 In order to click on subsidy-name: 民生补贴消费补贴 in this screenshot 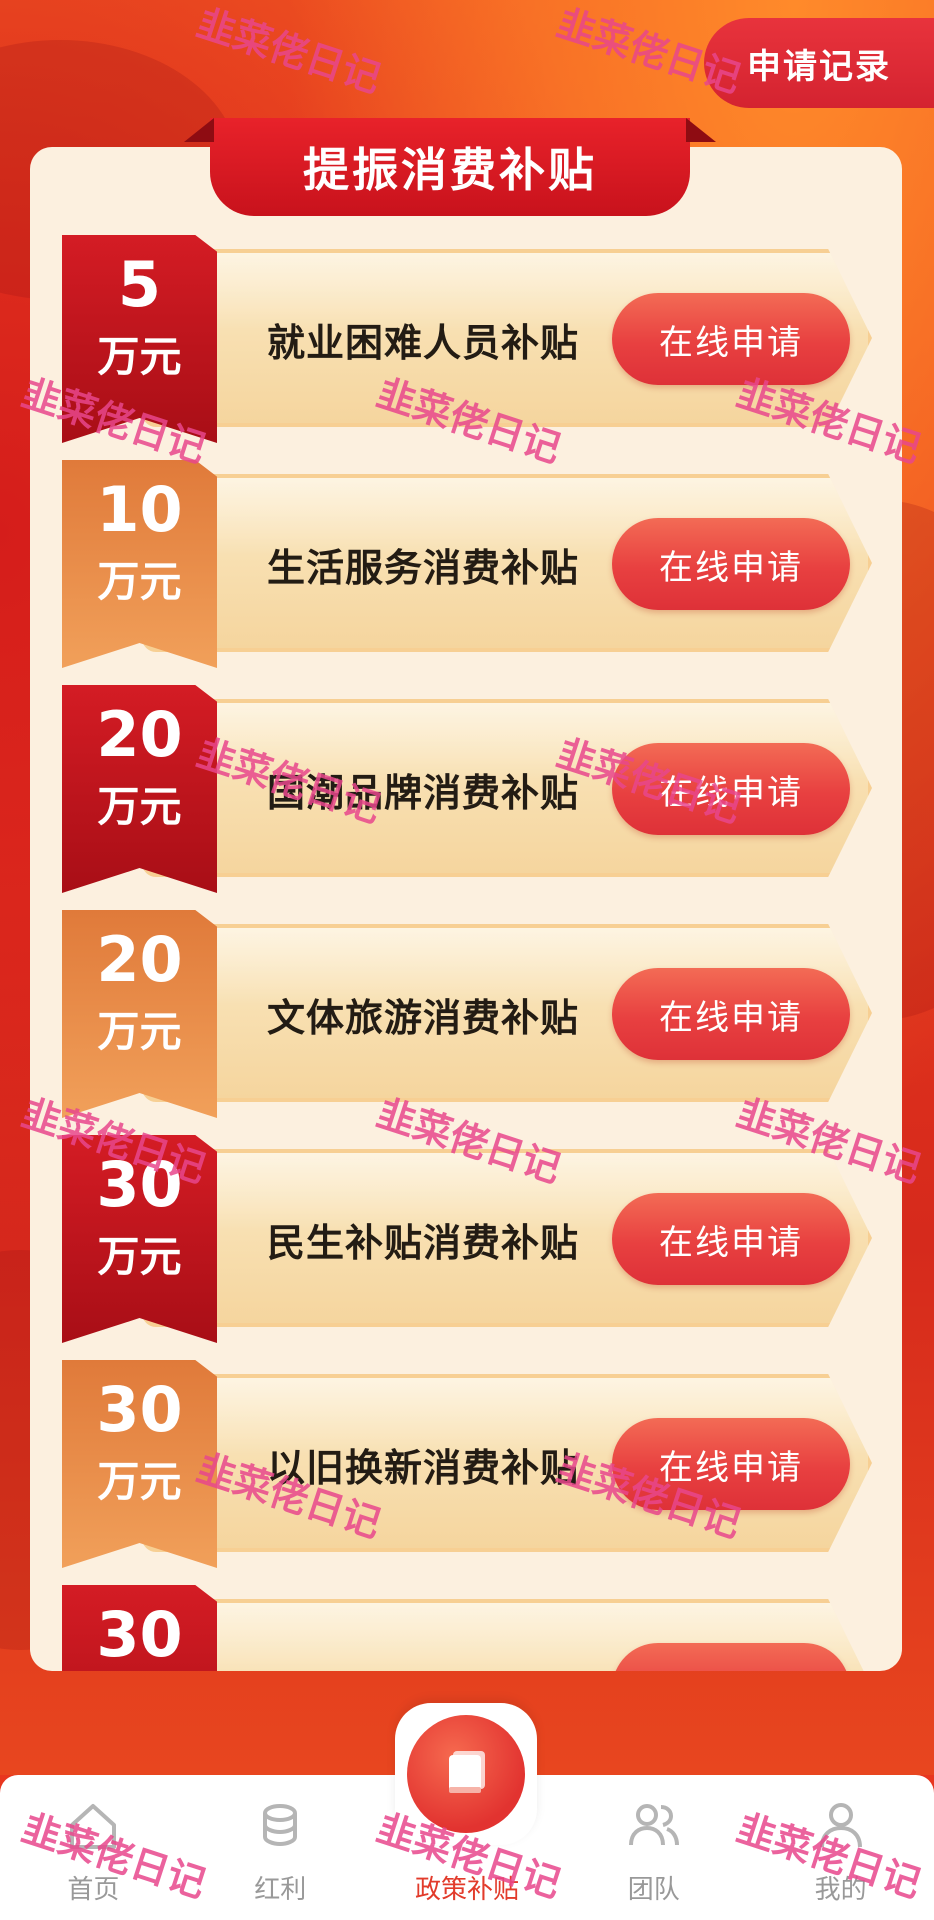, I will do `click(423, 1242)`.